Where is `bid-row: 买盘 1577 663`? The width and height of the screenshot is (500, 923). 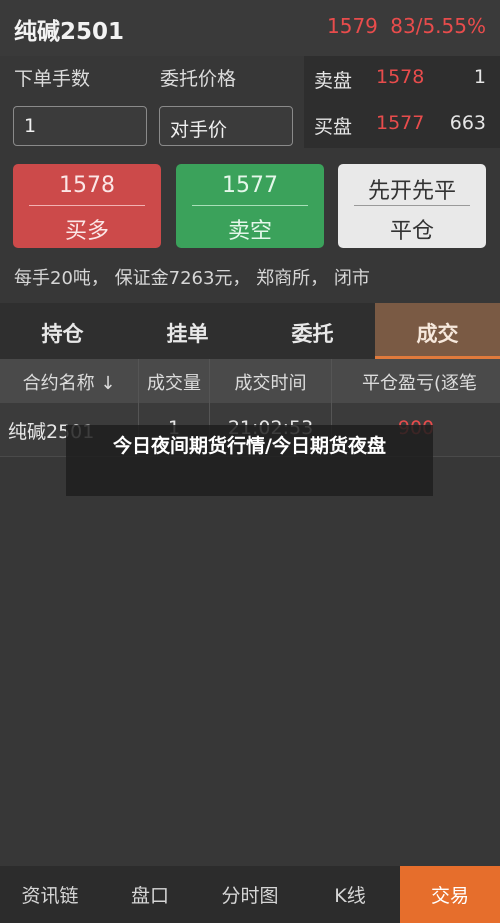
bid-row: 买盘 1577 663 is located at coordinates (402, 125).